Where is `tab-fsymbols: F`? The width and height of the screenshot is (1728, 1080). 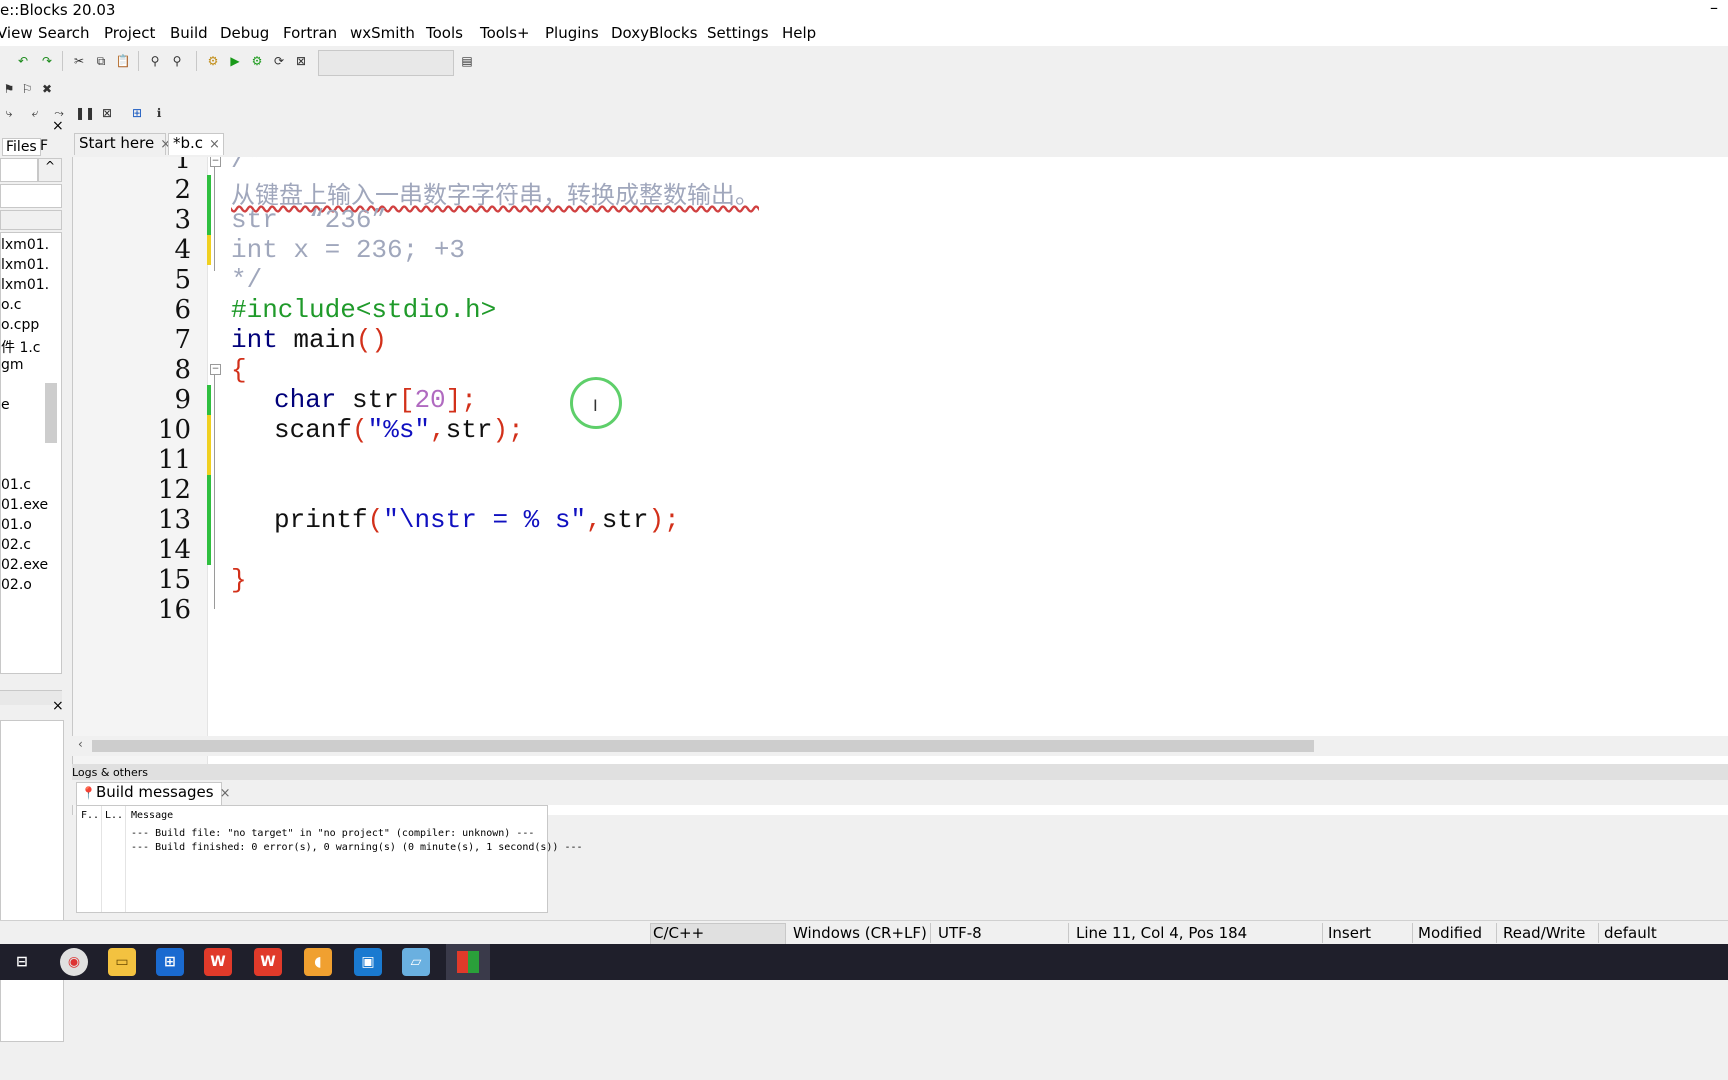 tab-fsymbols: F is located at coordinates (44, 146).